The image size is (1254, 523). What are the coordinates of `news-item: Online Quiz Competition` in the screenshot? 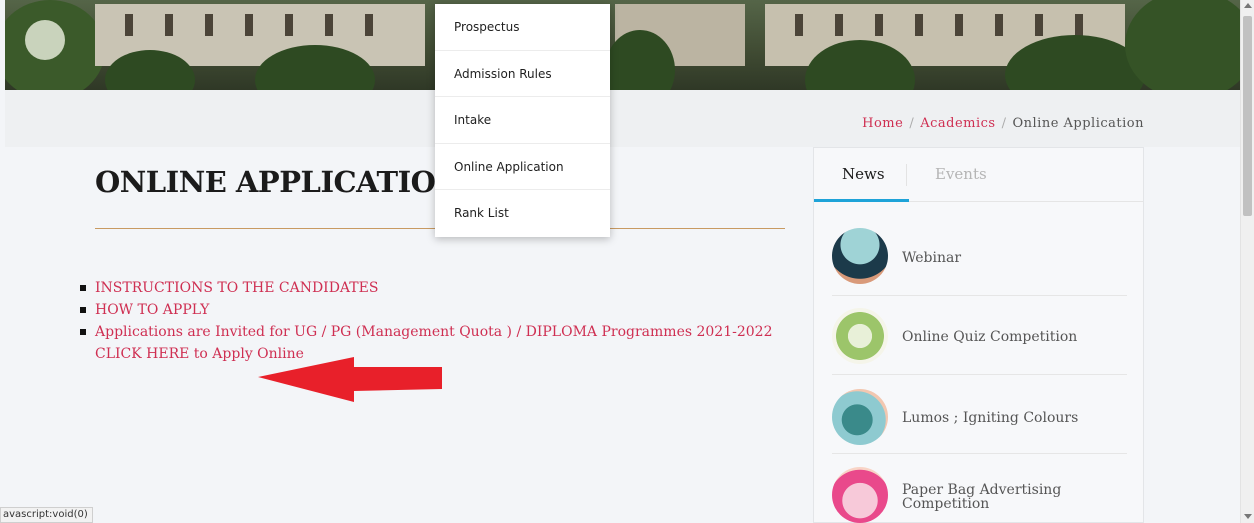 It's located at (979, 335).